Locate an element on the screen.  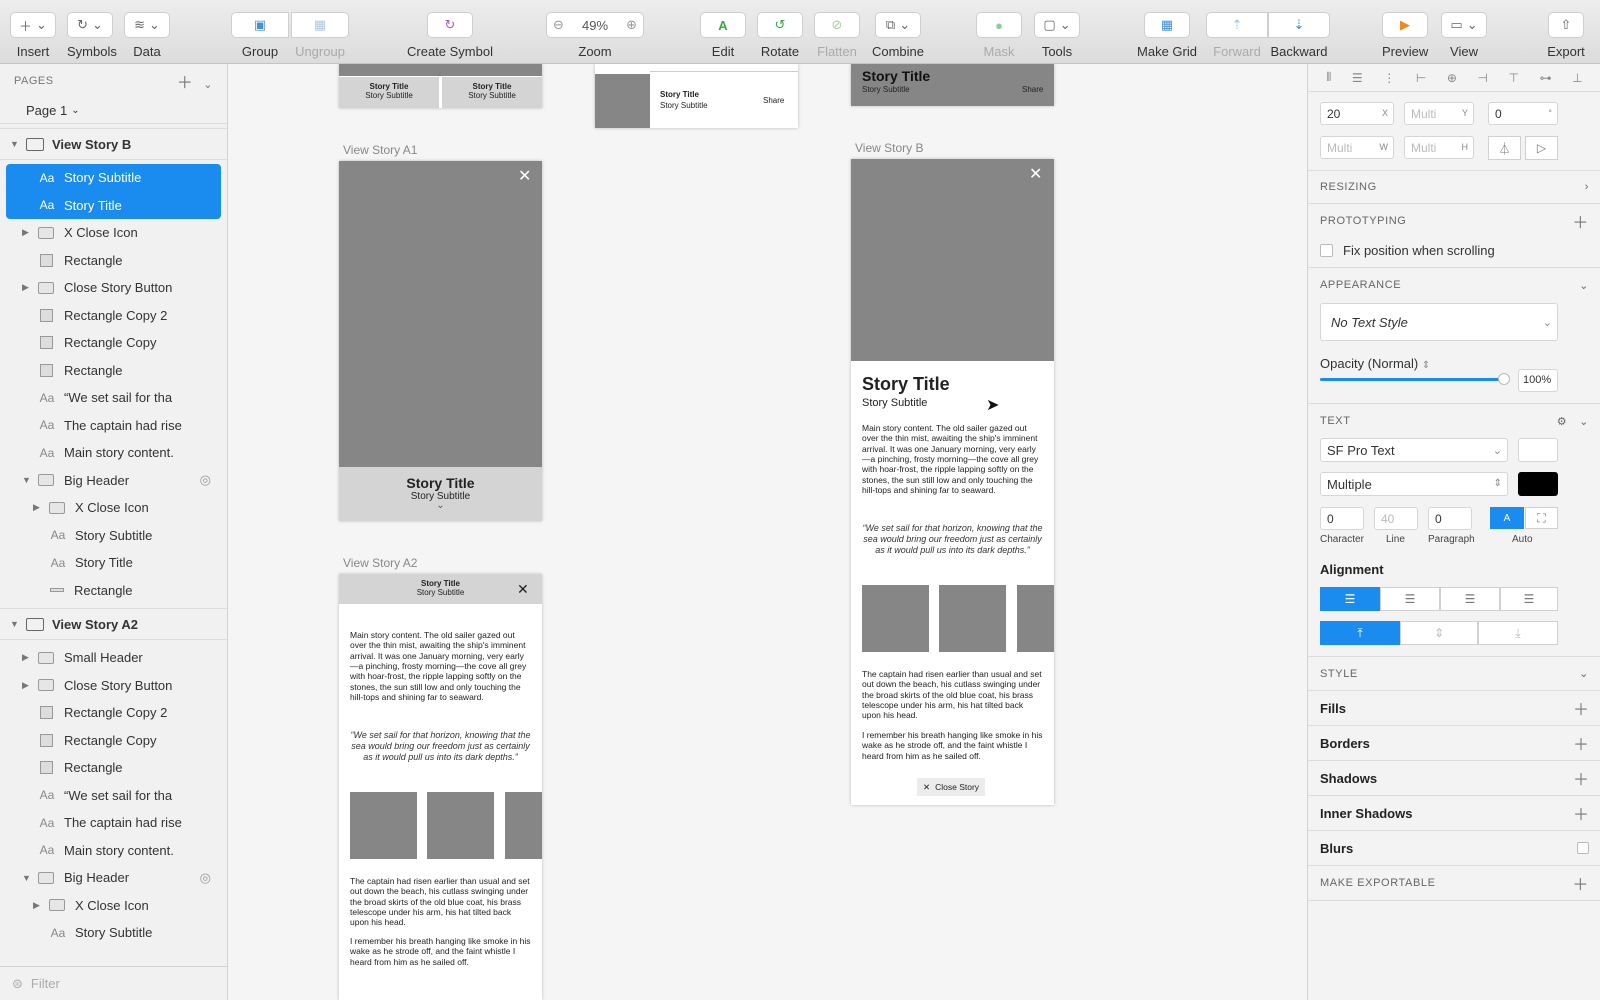
align-top-icon: ⊤ is located at coordinates (1514, 78).